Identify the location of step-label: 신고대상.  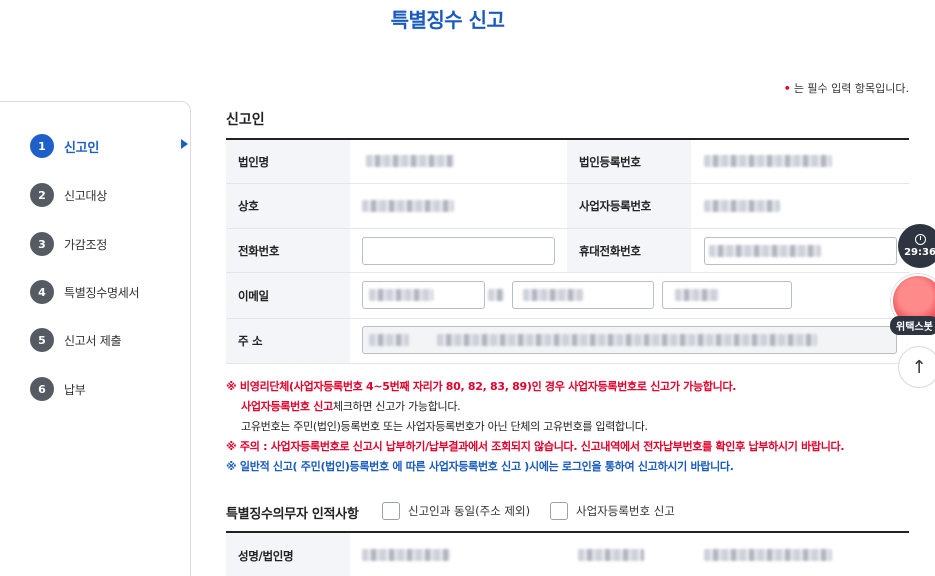
(85, 195).